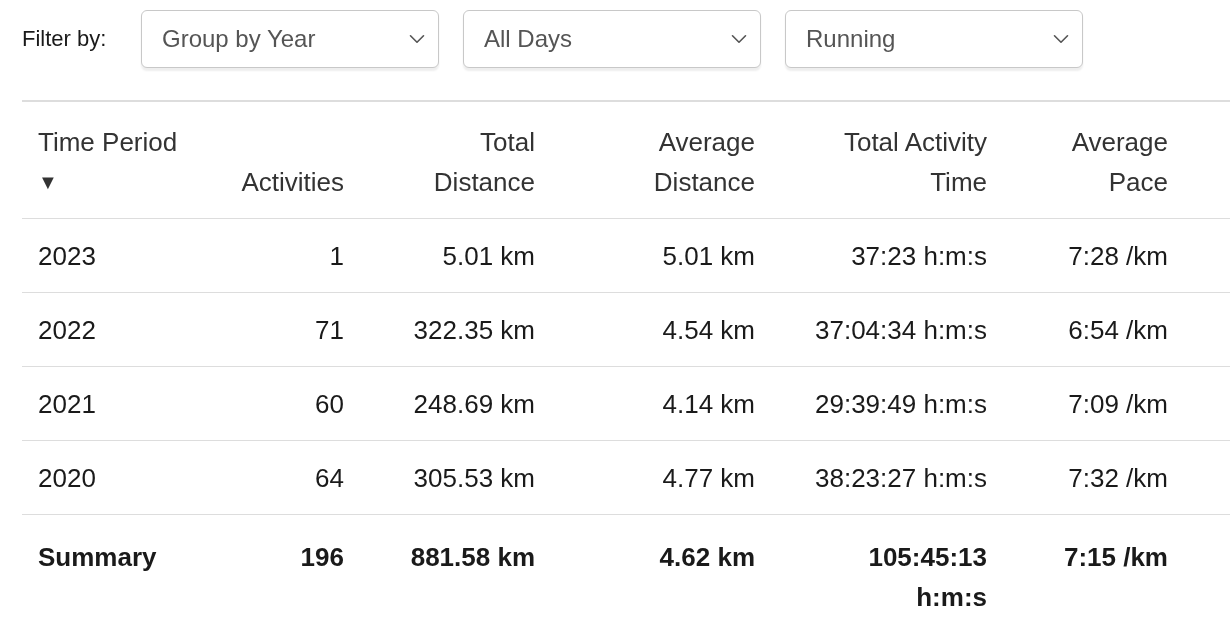  I want to click on table-cell: 7:09 /km, so click(1093, 403).